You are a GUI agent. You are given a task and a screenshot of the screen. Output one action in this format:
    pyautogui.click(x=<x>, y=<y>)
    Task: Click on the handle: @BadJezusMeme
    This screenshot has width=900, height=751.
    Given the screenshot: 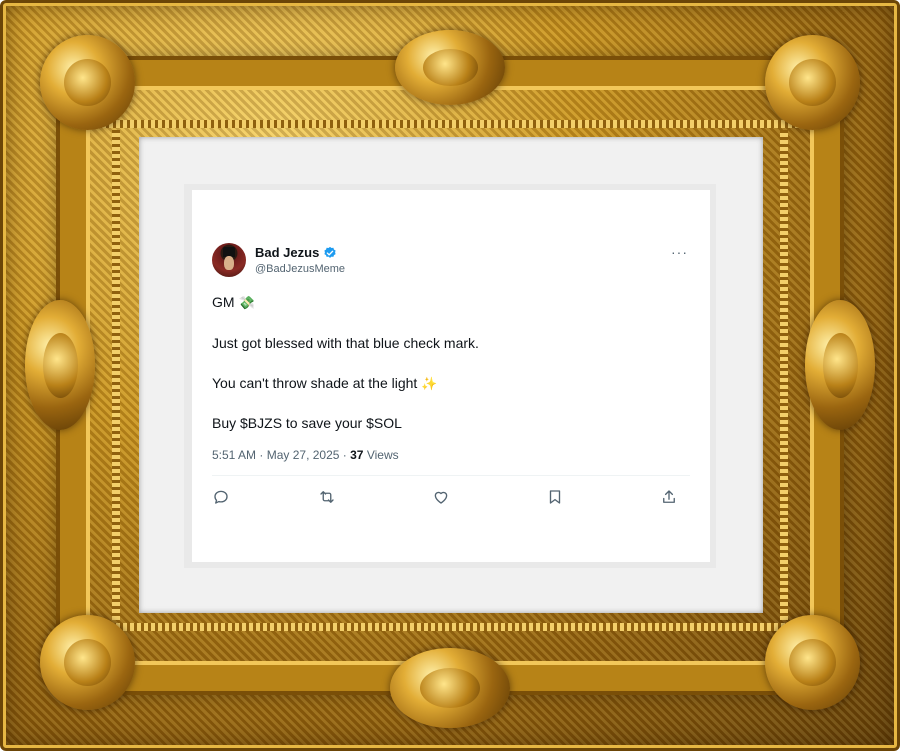 What is the action you would take?
    pyautogui.click(x=300, y=269)
    